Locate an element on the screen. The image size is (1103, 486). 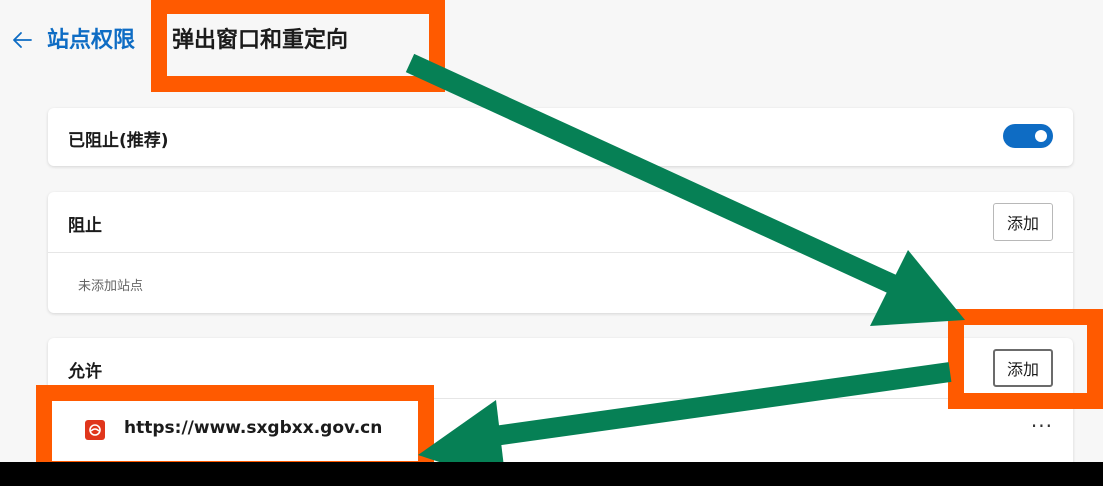
divider is located at coordinates (560, 252).